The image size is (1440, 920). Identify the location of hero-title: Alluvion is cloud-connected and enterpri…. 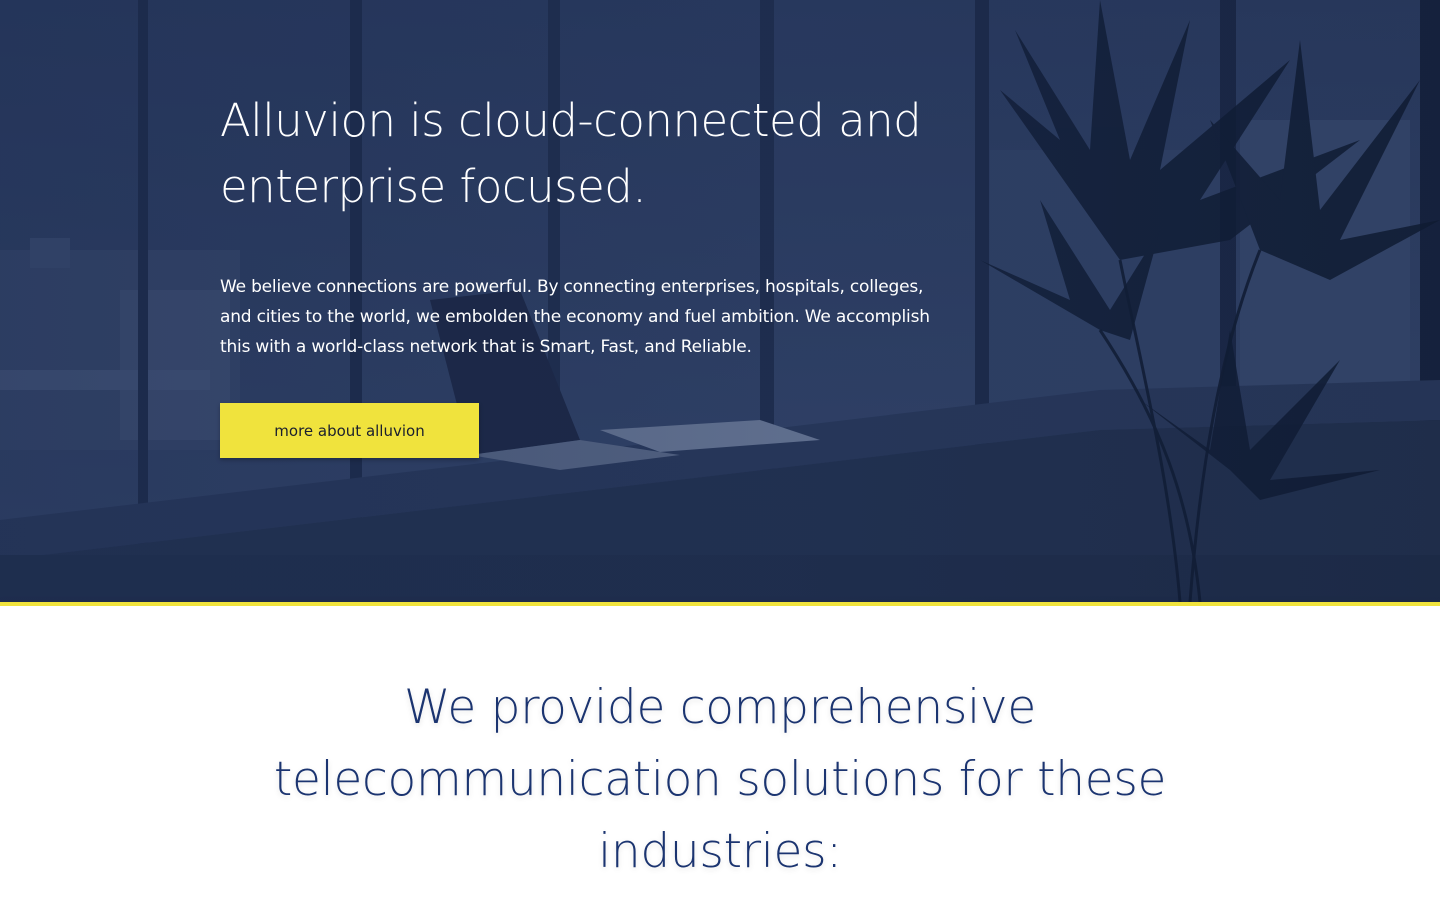
(571, 153).